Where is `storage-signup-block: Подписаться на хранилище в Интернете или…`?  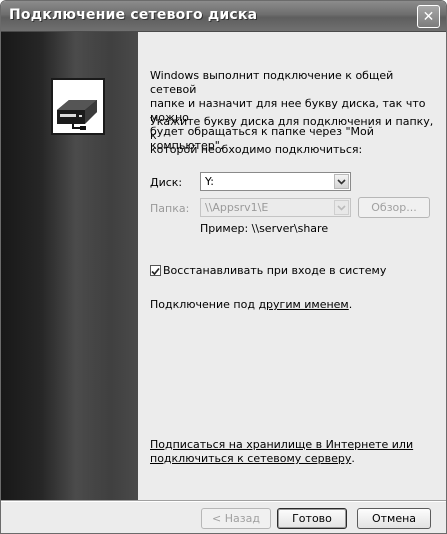 storage-signup-block: Подписаться на хранилище в Интернете или… is located at coordinates (292, 452).